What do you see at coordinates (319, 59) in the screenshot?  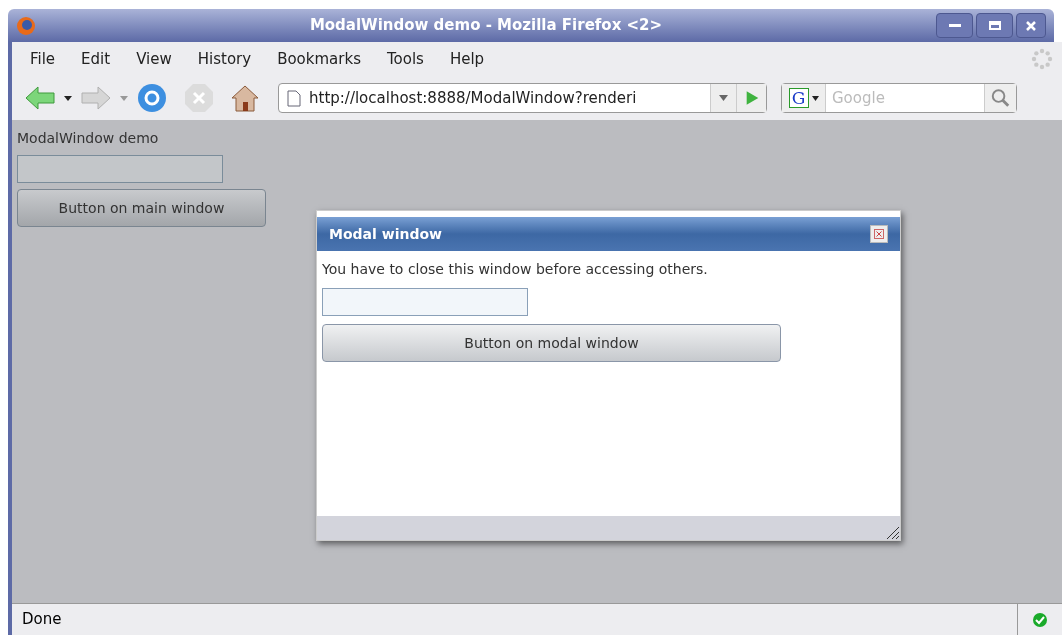 I see `menu-item: Bookmarks` at bounding box center [319, 59].